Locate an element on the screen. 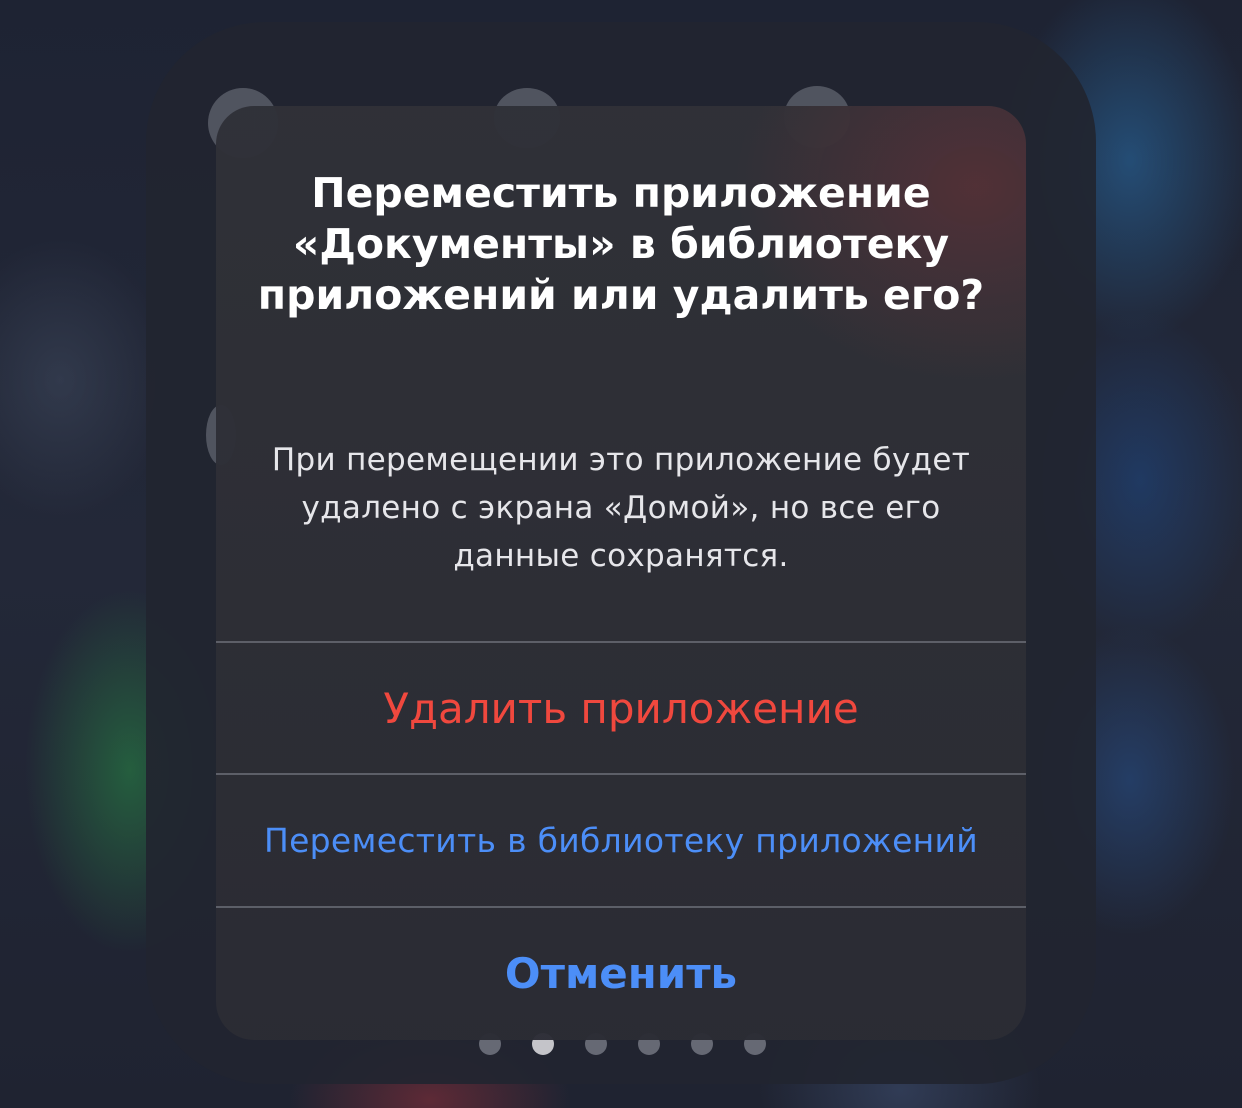  cancel-button: Отменить is located at coordinates (621, 973).